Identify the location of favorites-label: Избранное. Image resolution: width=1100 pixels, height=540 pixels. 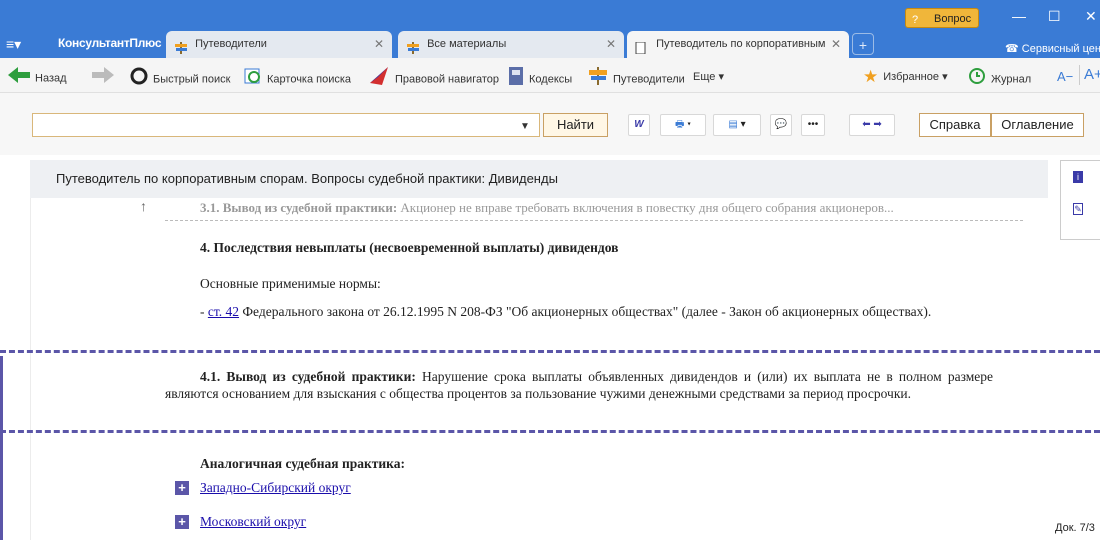
(911, 77).